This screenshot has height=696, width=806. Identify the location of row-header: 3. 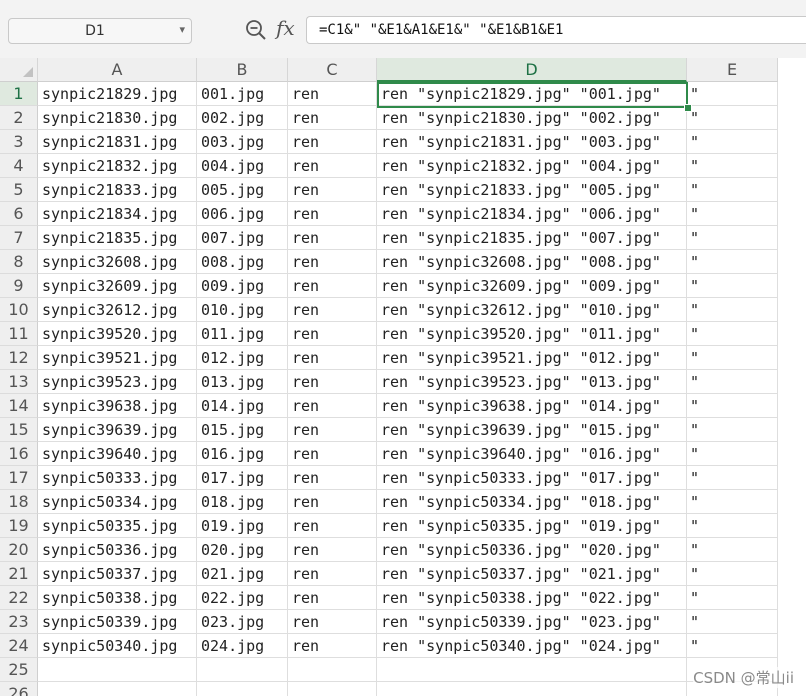
(19, 142).